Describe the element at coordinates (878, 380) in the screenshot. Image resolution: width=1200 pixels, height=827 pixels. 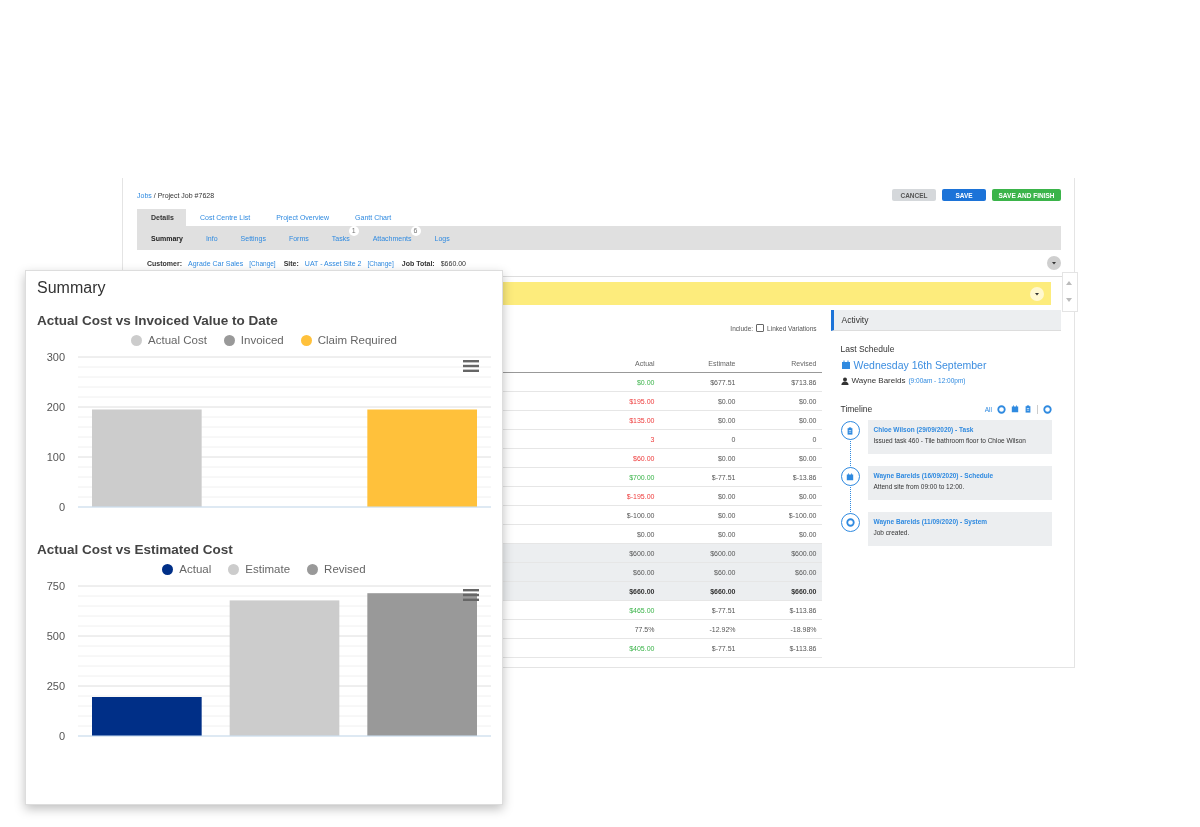
I see `person-name: Wayne Barelds` at that location.